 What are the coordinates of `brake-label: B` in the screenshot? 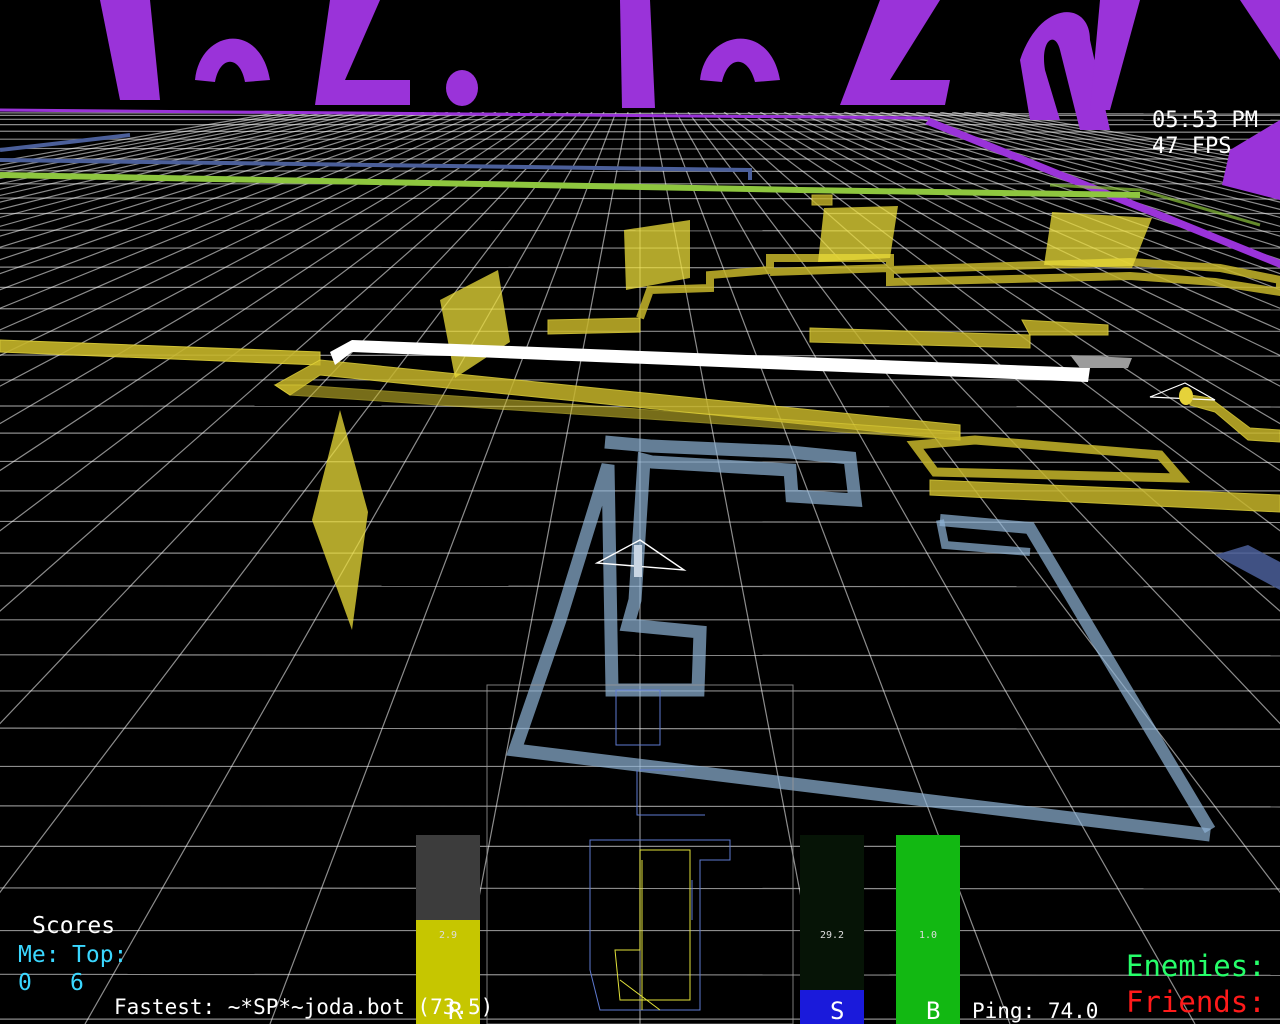 It's located at (933, 1010).